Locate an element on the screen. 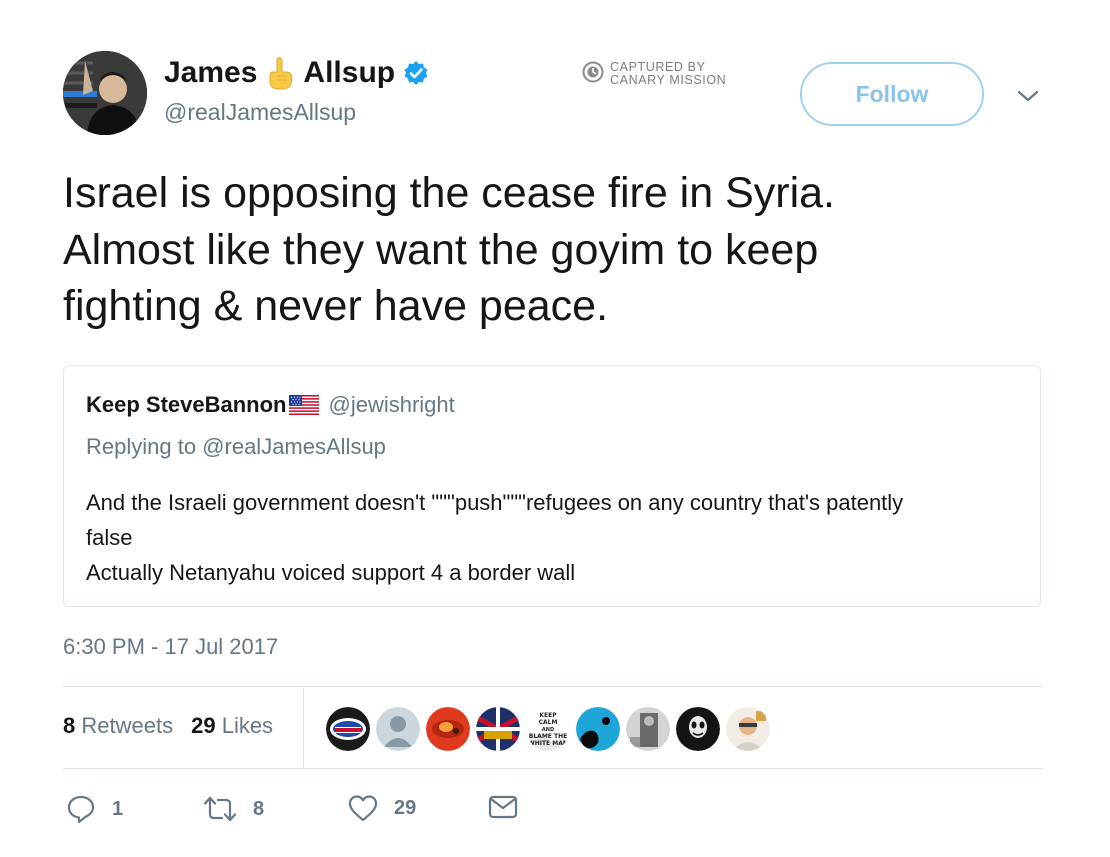 The height and width of the screenshot is (857, 1110). retweets-stat: 8 Retweets is located at coordinates (118, 726).